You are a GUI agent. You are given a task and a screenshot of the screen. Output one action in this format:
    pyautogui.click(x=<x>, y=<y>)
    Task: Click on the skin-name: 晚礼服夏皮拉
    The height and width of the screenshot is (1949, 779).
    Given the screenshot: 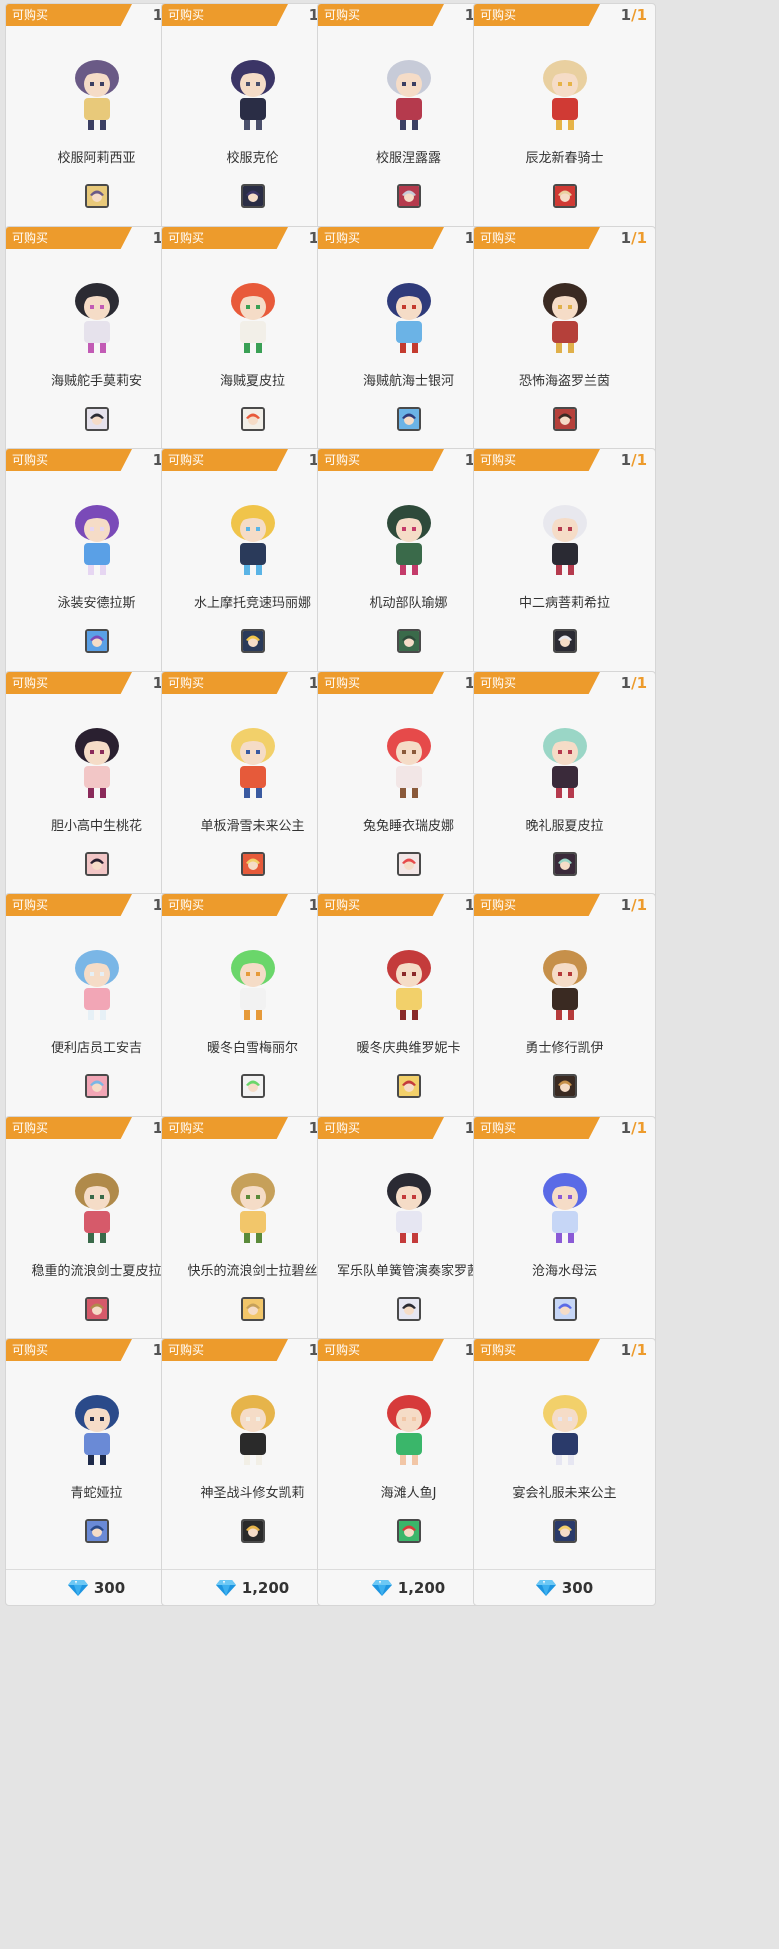 What is the action you would take?
    pyautogui.click(x=564, y=826)
    